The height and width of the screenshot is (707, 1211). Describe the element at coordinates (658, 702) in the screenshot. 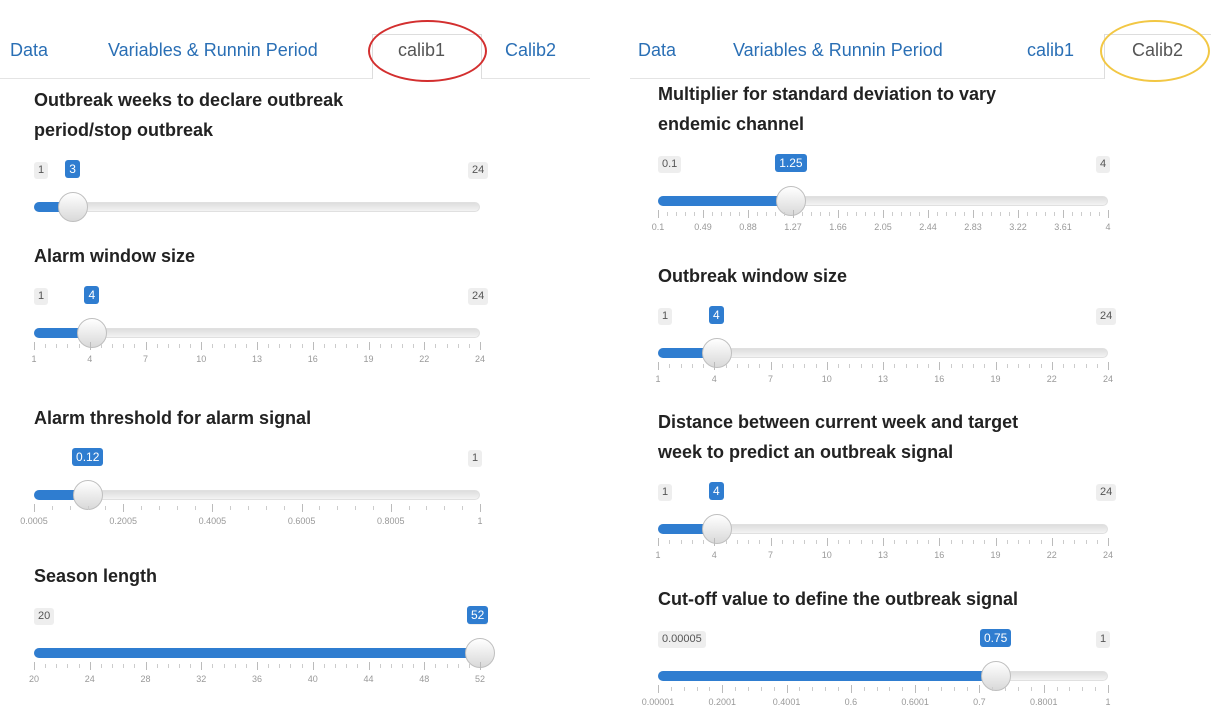

I see `slider-tick-label: 0.00001` at that location.